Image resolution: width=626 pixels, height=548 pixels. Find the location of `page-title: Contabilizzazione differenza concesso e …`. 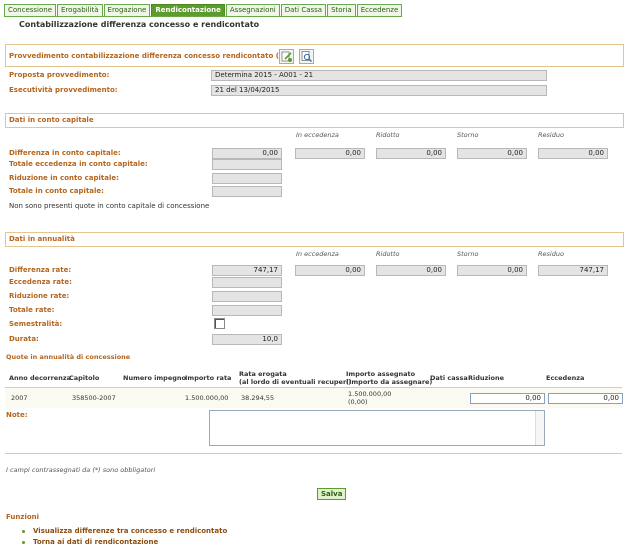

page-title: Contabilizzazione differenza concesso e … is located at coordinates (139, 24).